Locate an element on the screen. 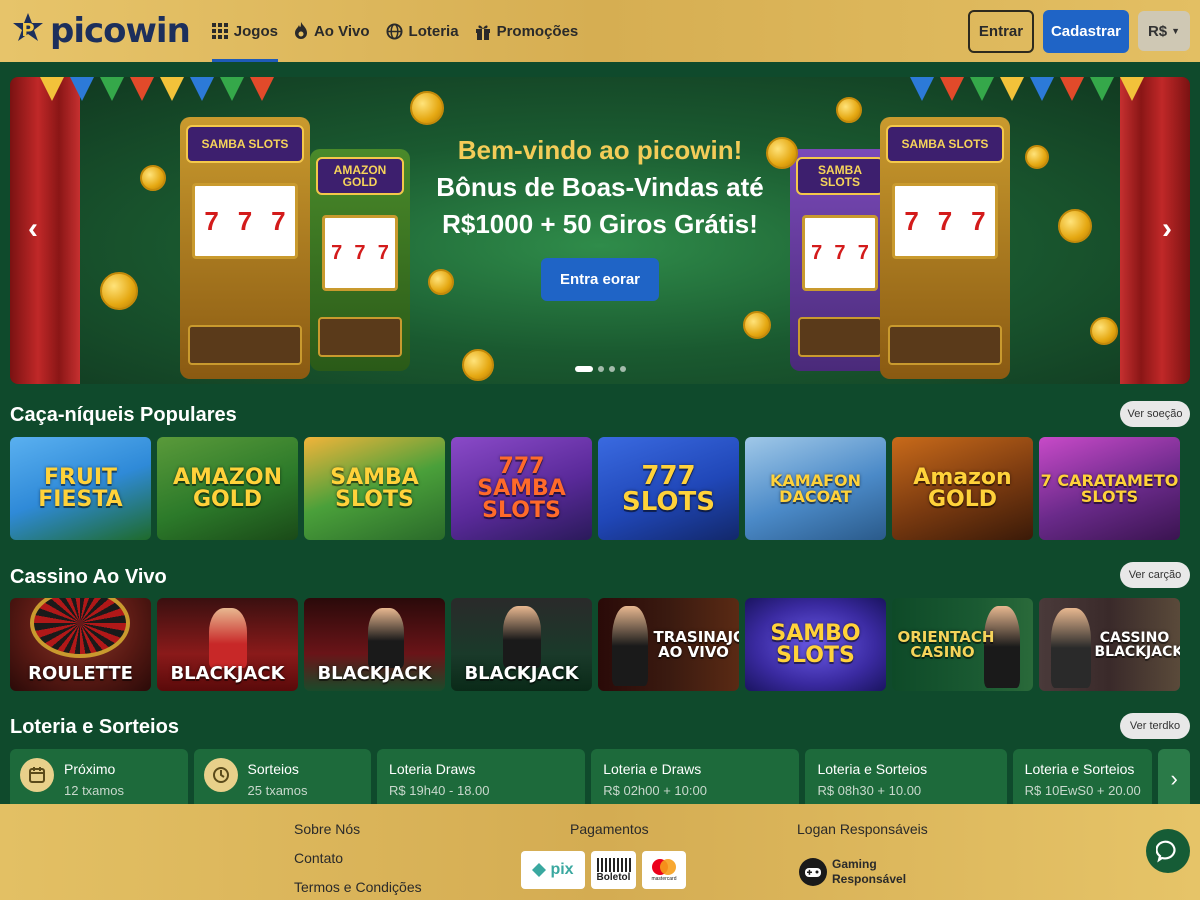 The width and height of the screenshot is (1200, 900). live-game-card: SAMBO SLOTS is located at coordinates (815, 644).